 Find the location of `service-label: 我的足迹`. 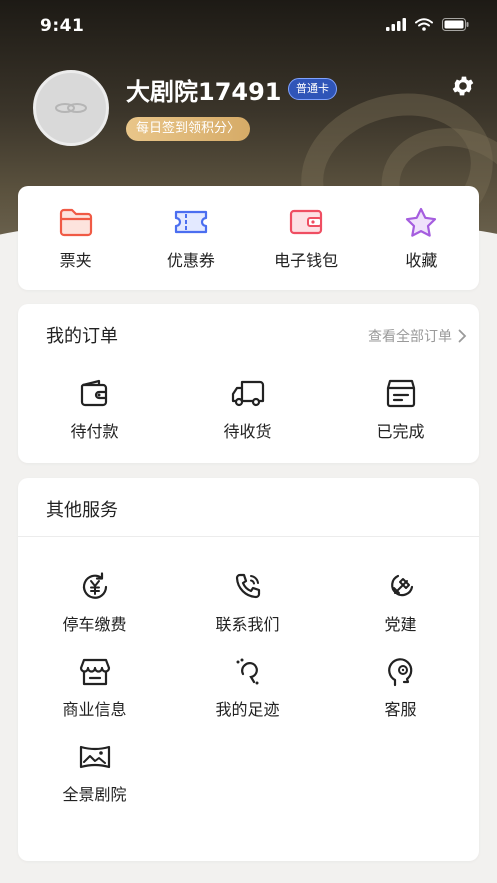

service-label: 我的足迹 is located at coordinates (247, 709).